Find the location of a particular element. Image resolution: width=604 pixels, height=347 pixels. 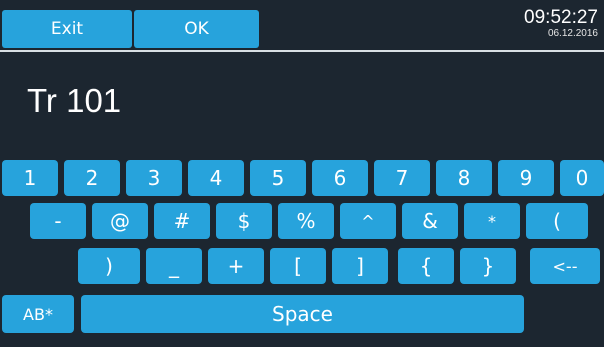

clock-time: 09:52:27 is located at coordinates (561, 17).